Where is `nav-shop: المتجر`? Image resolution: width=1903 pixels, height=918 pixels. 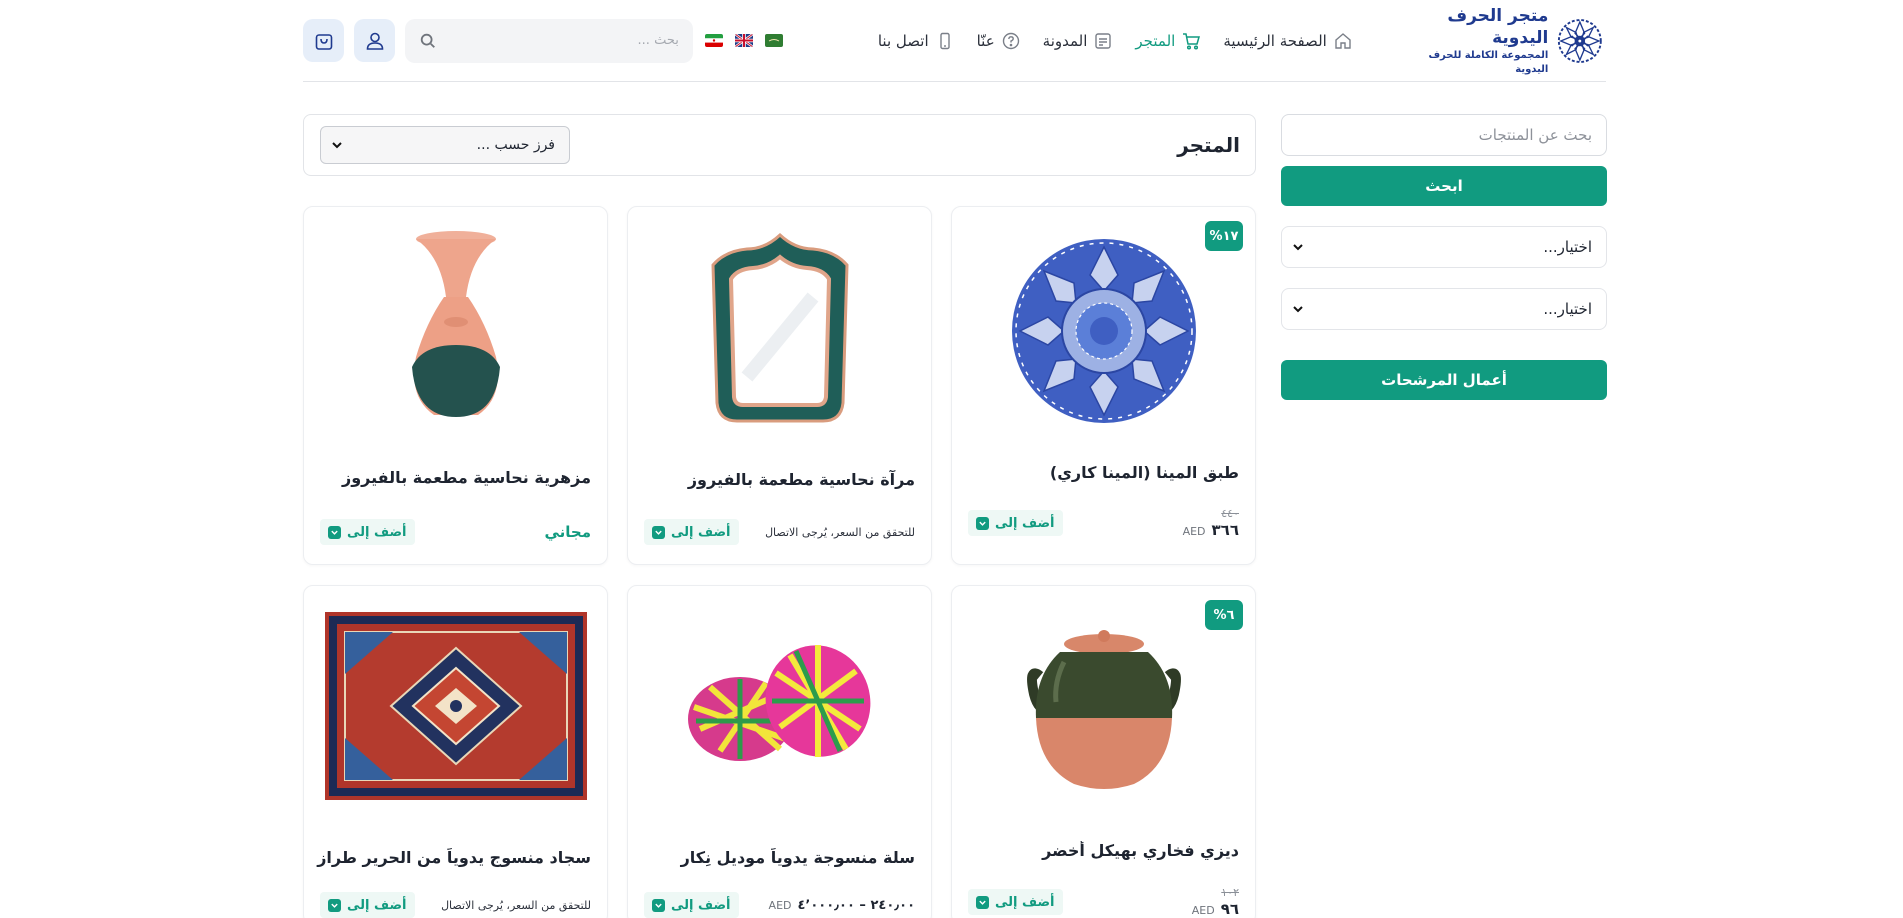 nav-shop: المتجر is located at coordinates (1168, 41).